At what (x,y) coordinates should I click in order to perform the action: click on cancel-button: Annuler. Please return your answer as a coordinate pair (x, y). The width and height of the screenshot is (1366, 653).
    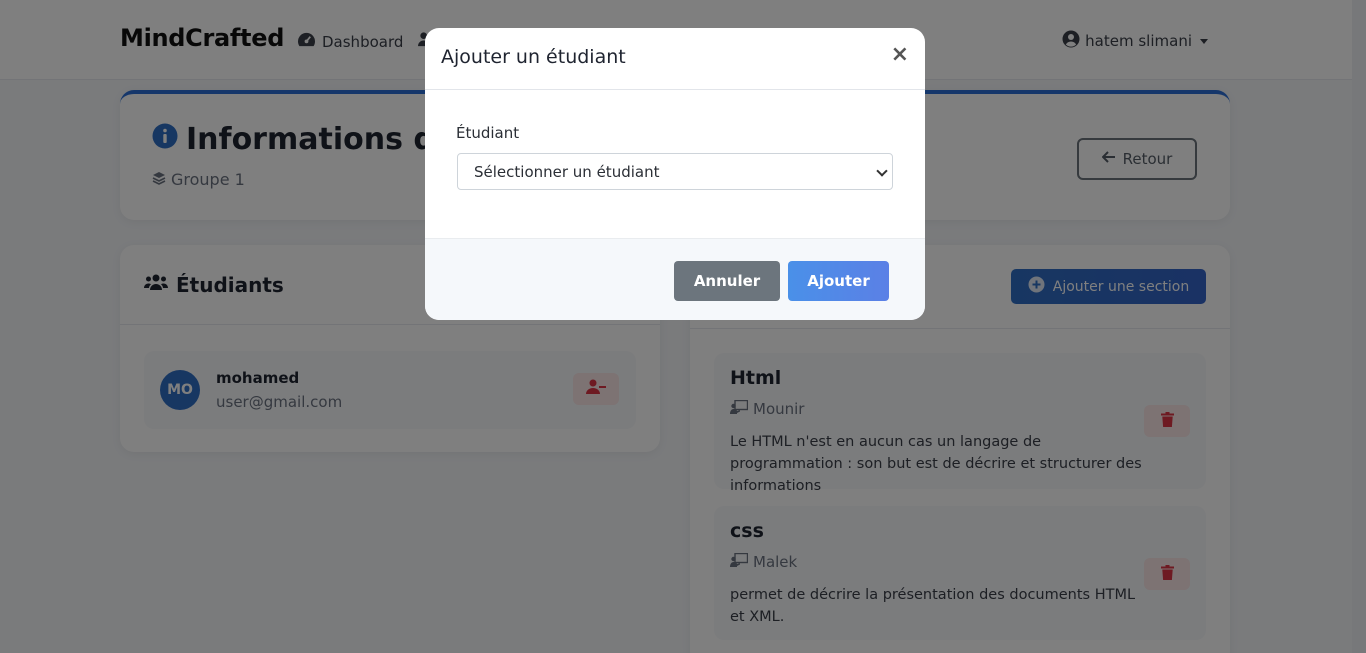
    Looking at the image, I should click on (727, 281).